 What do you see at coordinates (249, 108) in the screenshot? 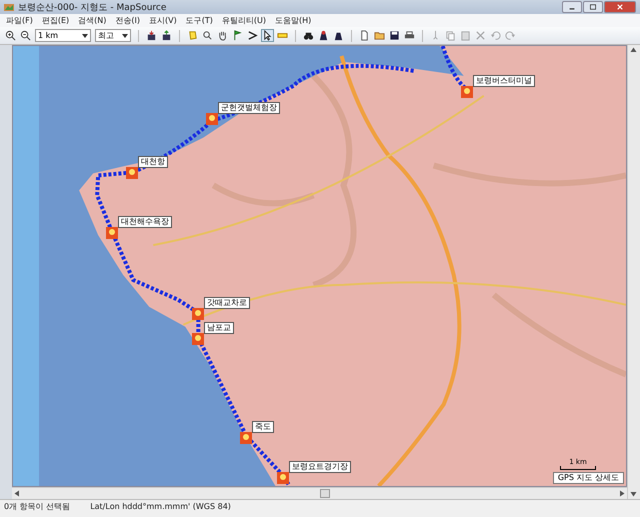
I see `waypoint-label: 군헌갯벌체험장` at bounding box center [249, 108].